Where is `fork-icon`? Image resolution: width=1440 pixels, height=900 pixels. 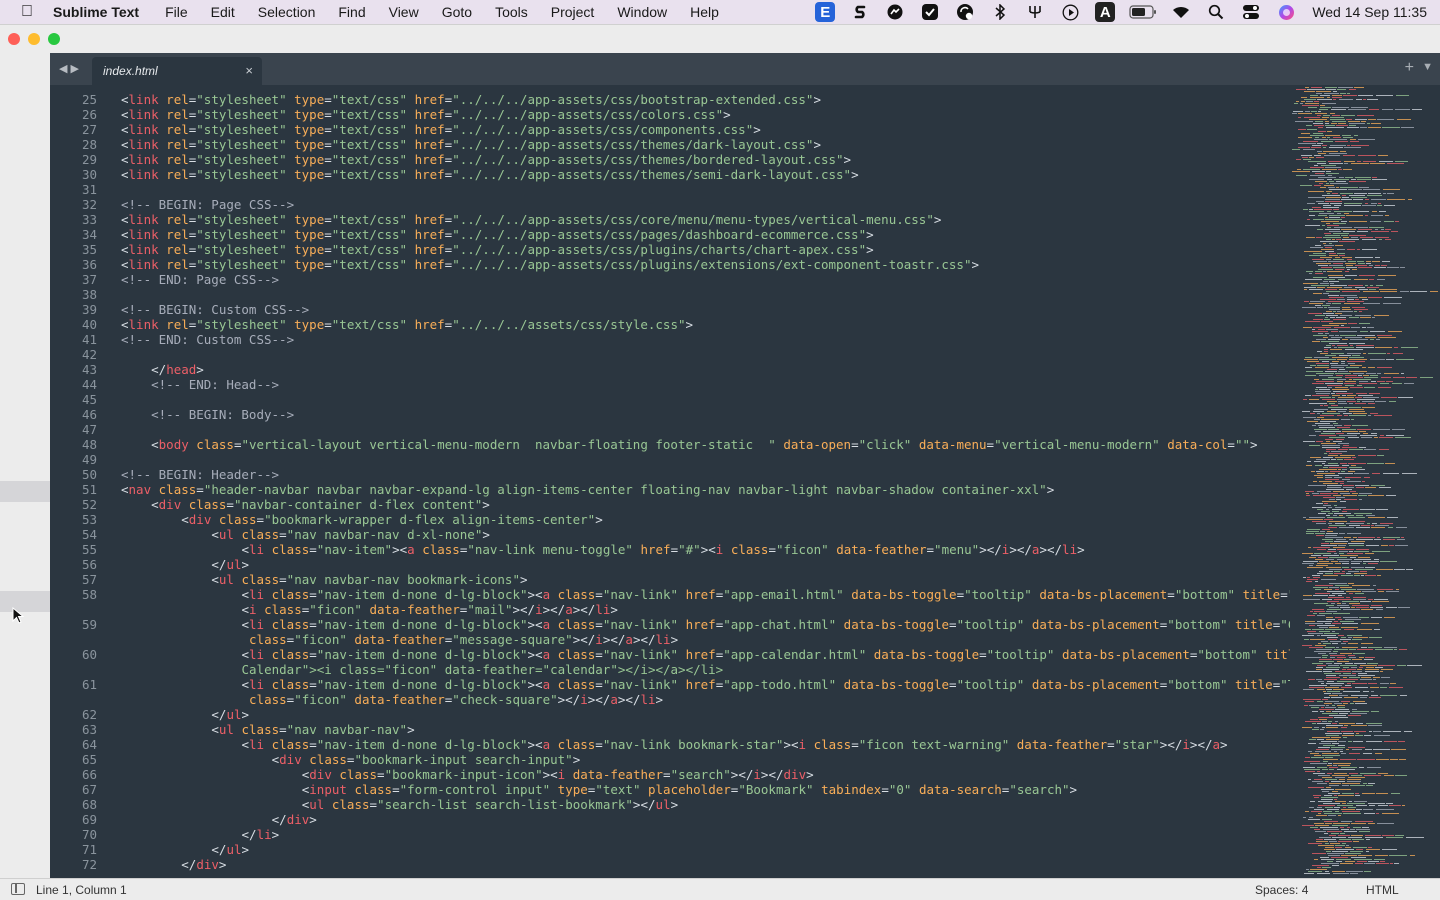
fork-icon is located at coordinates (1035, 12).